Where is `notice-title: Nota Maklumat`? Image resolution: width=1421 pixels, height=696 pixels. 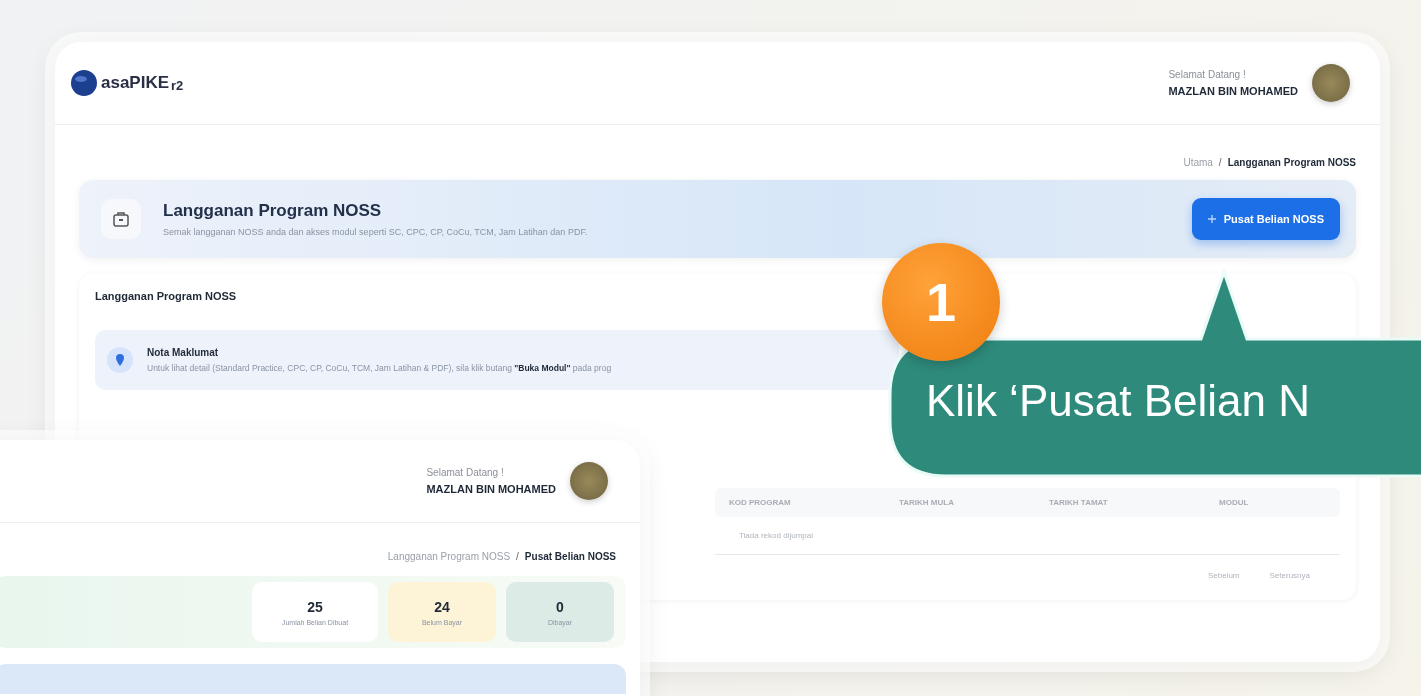
notice-title: Nota Maklumat is located at coordinates (183, 352).